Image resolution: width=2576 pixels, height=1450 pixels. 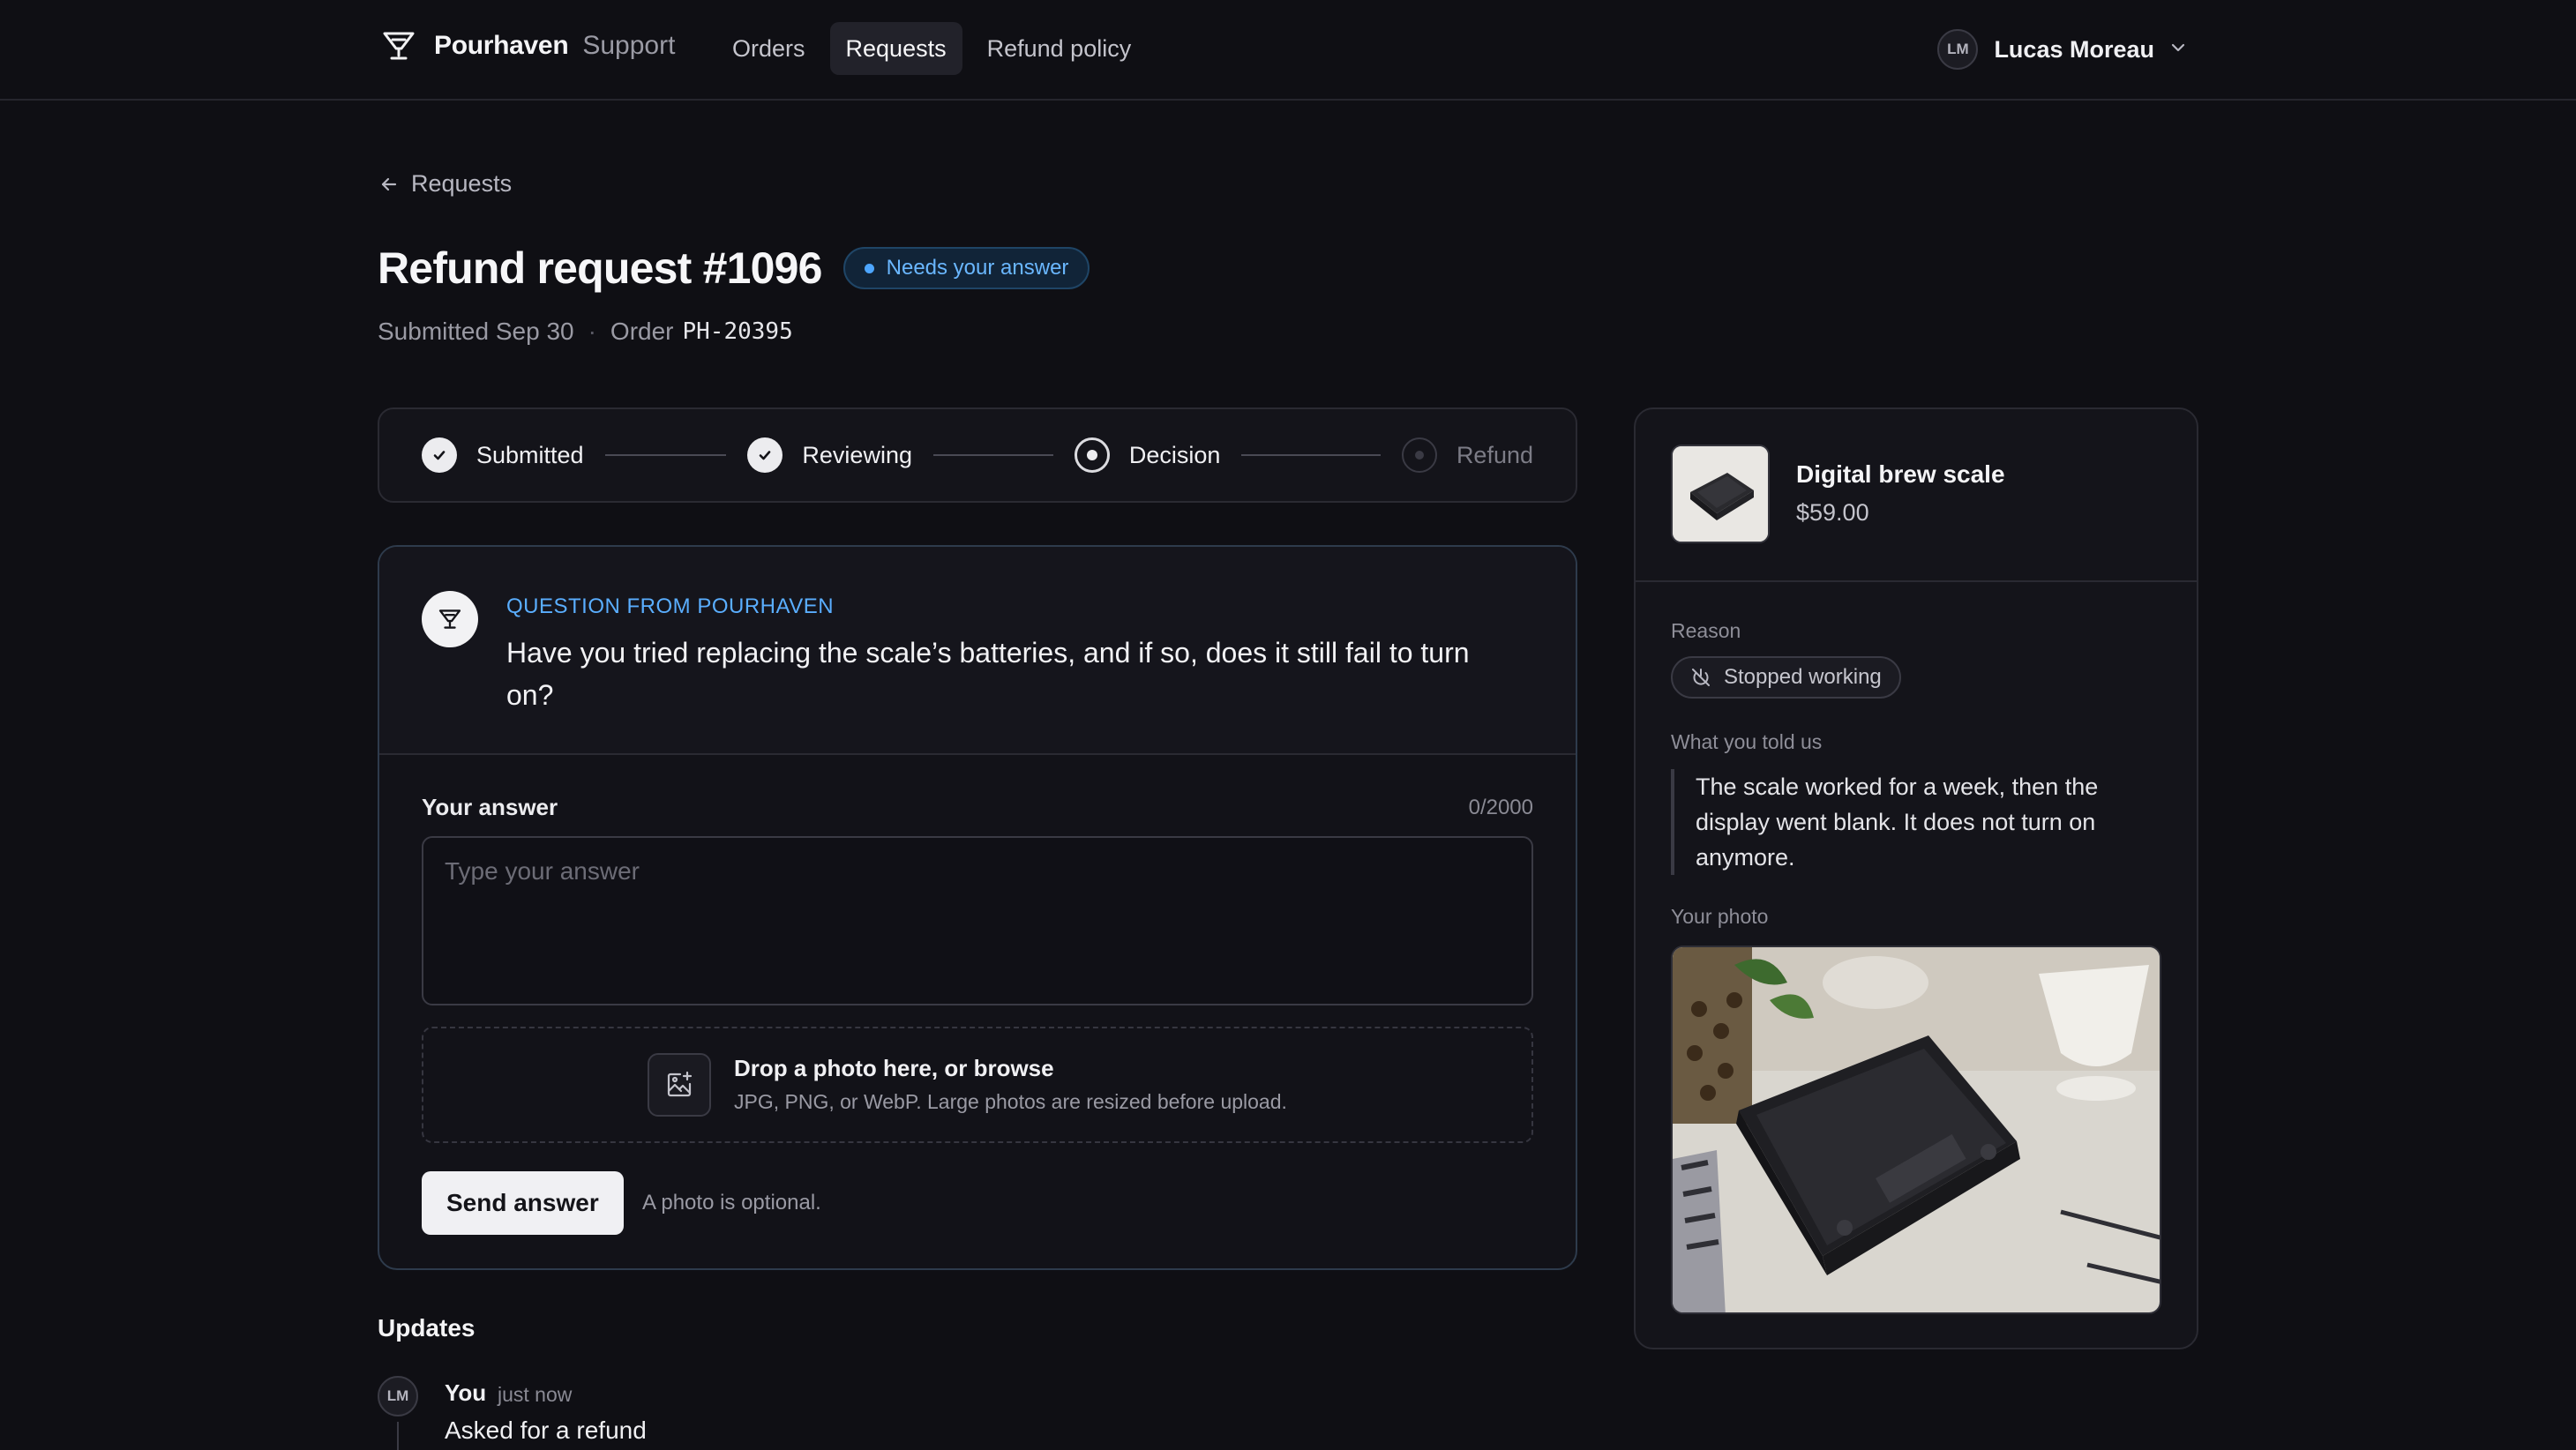 I want to click on update-text: Asked for a refund, so click(x=546, y=1430).